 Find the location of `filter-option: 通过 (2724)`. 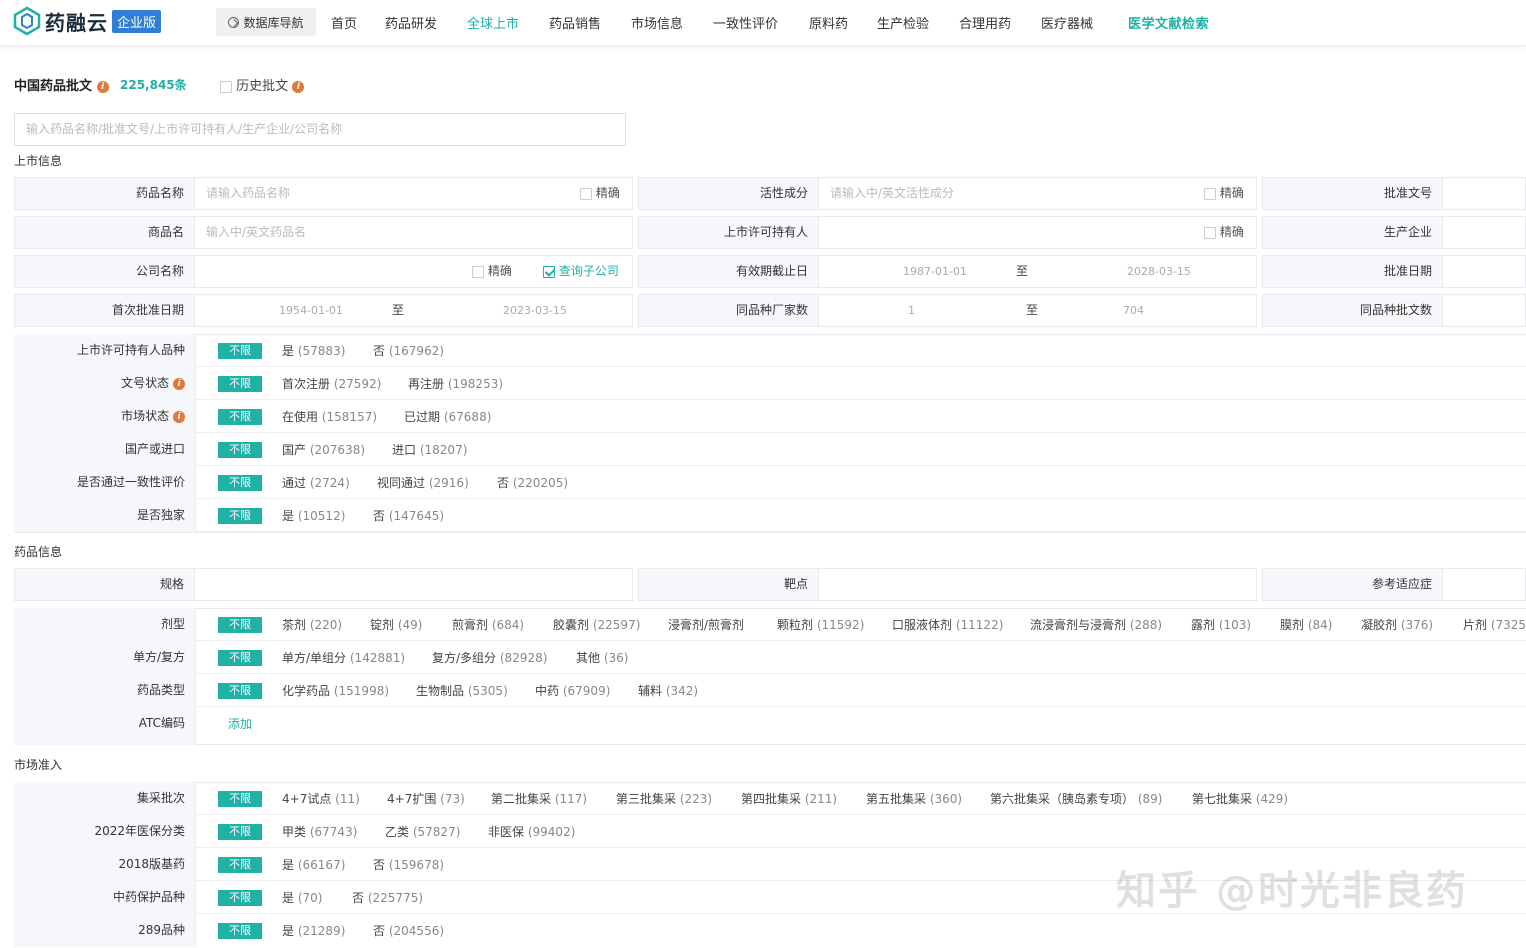

filter-option: 通过 (2724) is located at coordinates (316, 482).